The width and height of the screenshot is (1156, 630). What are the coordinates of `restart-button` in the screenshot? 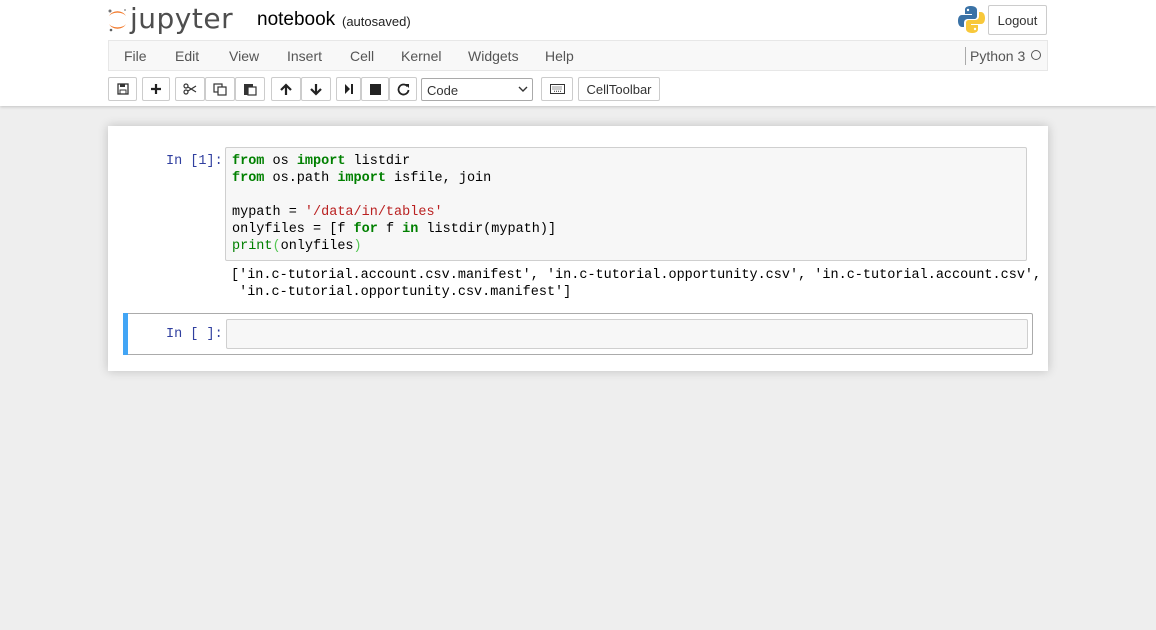 It's located at (403, 89).